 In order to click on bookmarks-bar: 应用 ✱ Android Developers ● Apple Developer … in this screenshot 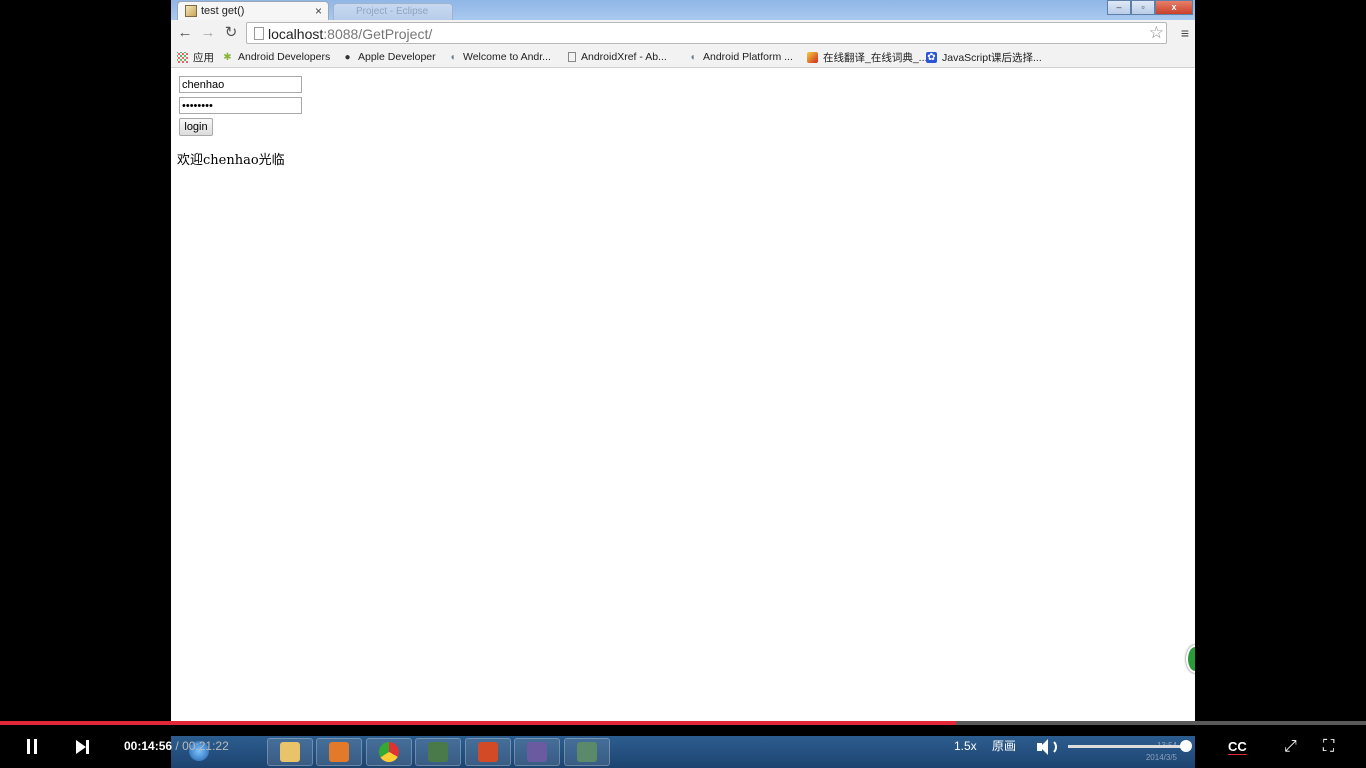, I will do `click(683, 57)`.